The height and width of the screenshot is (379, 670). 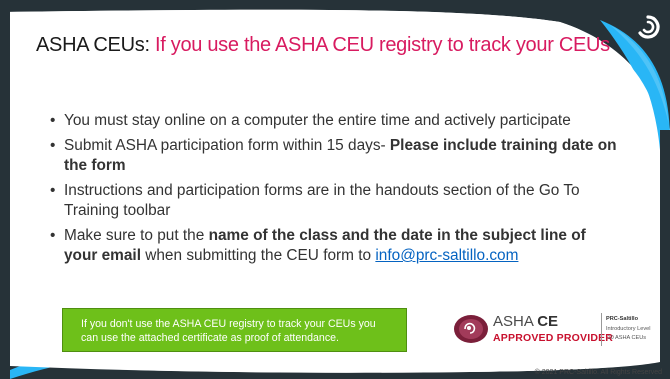 I want to click on badge-divider, so click(x=601, y=329).